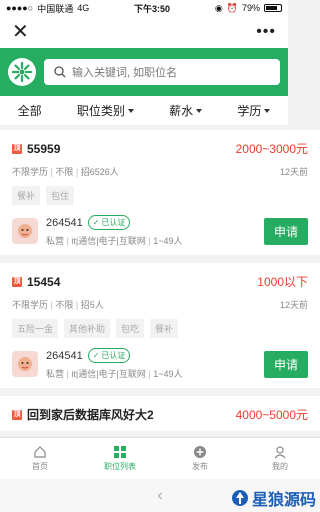 Image resolution: width=320 pixels, height=512 pixels. Describe the element at coordinates (239, 498) in the screenshot. I see `watermark-logo-icon` at that location.